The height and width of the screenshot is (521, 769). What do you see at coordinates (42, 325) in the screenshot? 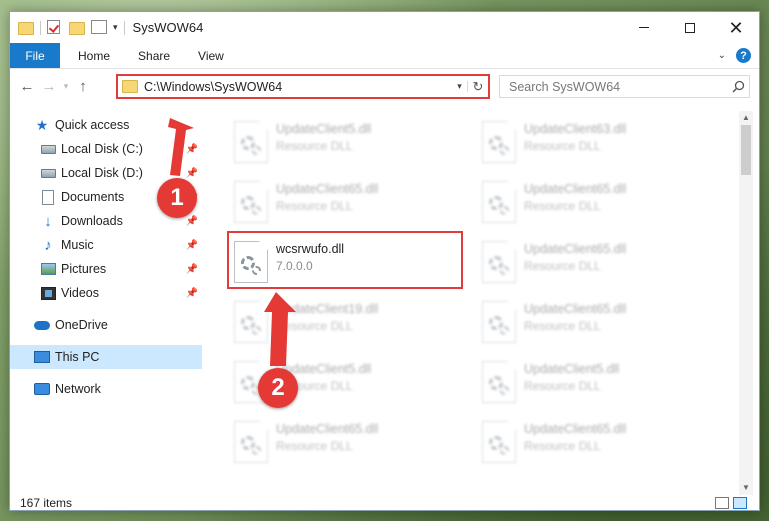
I see `onedrive-icon` at bounding box center [42, 325].